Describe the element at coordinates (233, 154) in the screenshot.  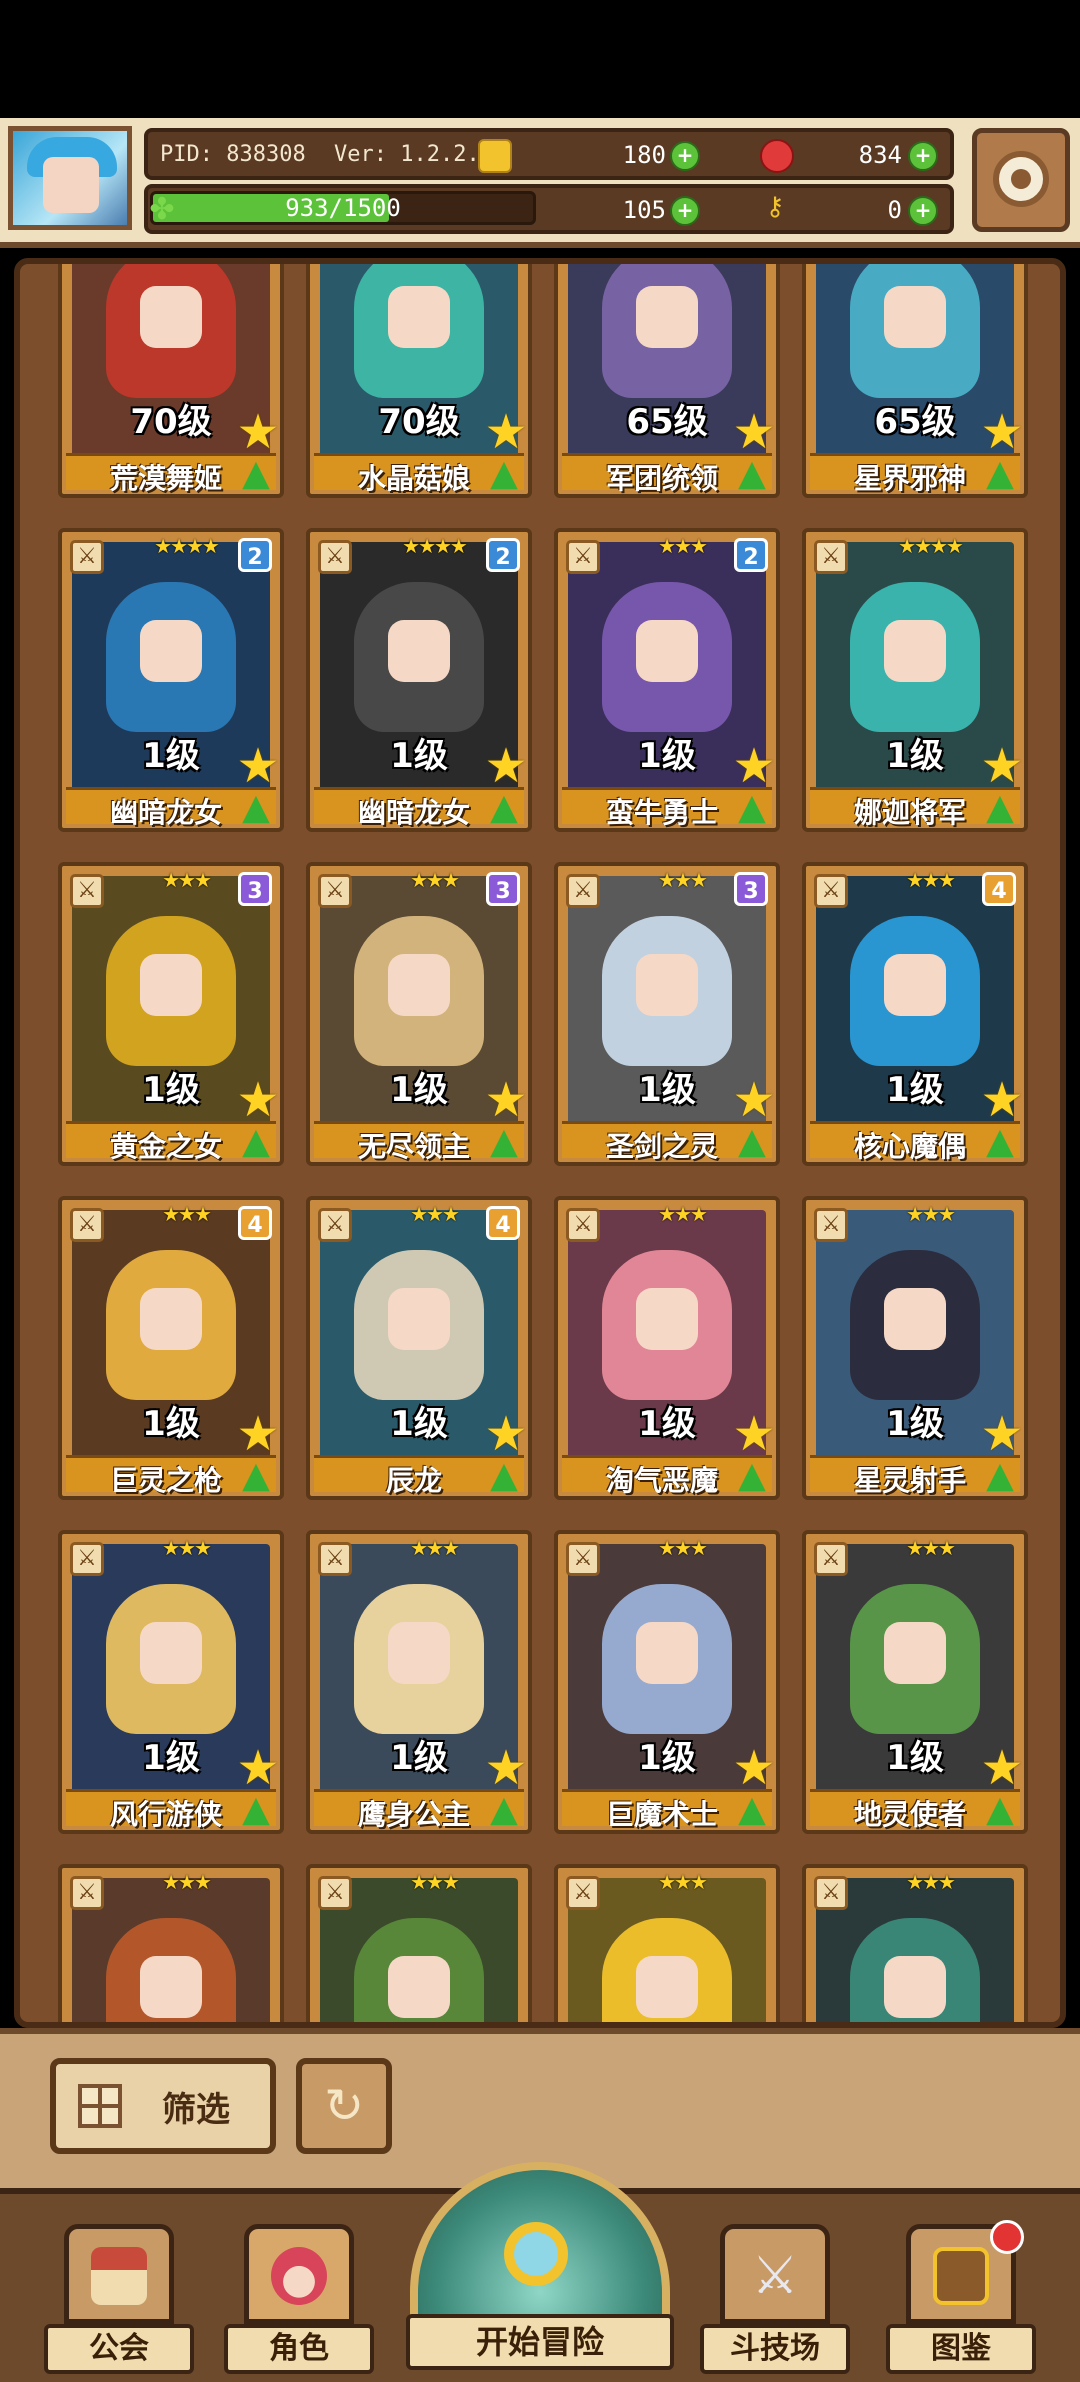
I see `player-id: PID: 838308` at that location.